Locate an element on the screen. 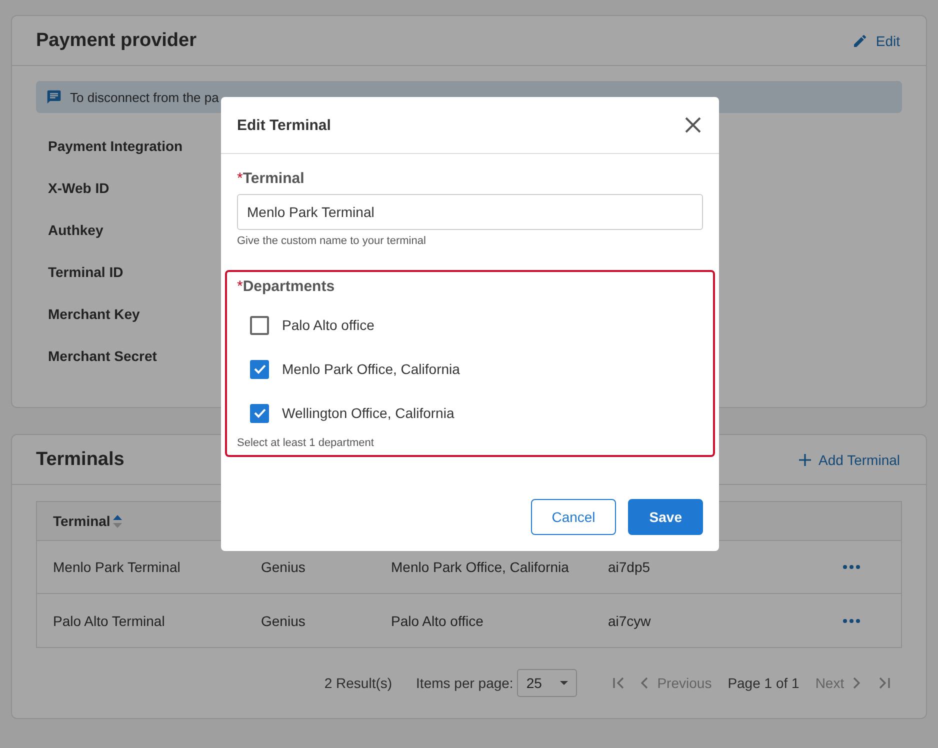 Image resolution: width=938 pixels, height=748 pixels. caret-icon is located at coordinates (564, 683).